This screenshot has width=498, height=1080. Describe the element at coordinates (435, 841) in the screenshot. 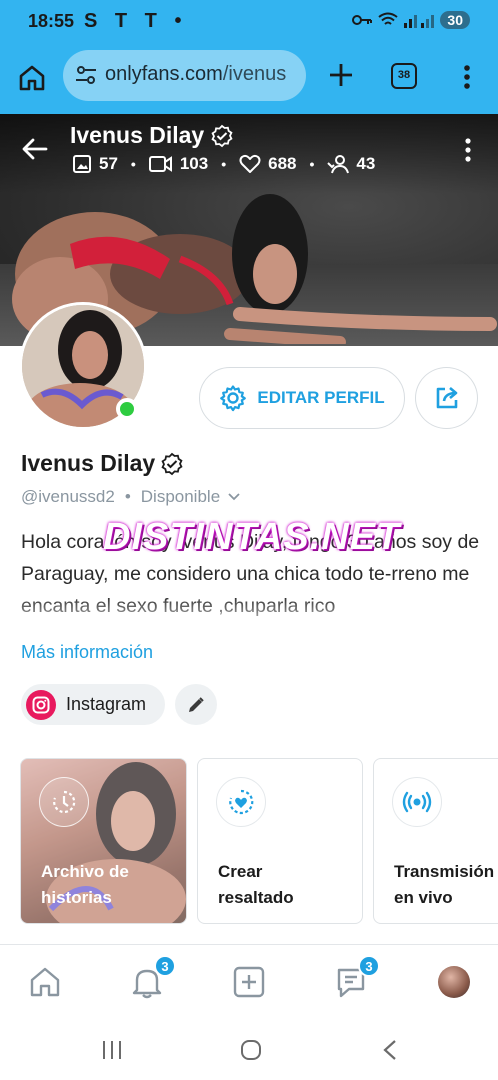

I see `live-stream-card: Transmisión en vivo` at that location.